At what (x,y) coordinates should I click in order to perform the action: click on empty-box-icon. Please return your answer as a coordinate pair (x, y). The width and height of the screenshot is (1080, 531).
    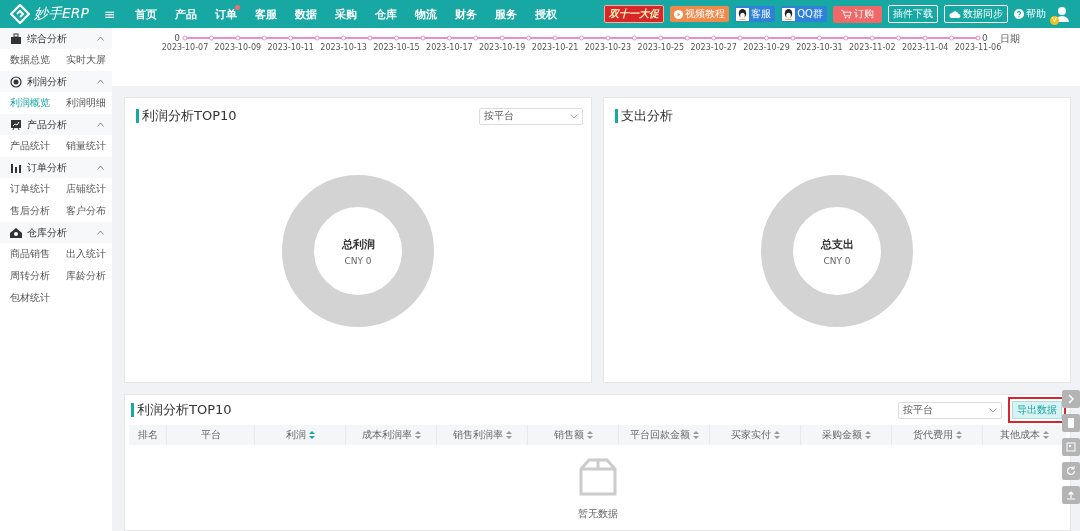
    Looking at the image, I should click on (597, 477).